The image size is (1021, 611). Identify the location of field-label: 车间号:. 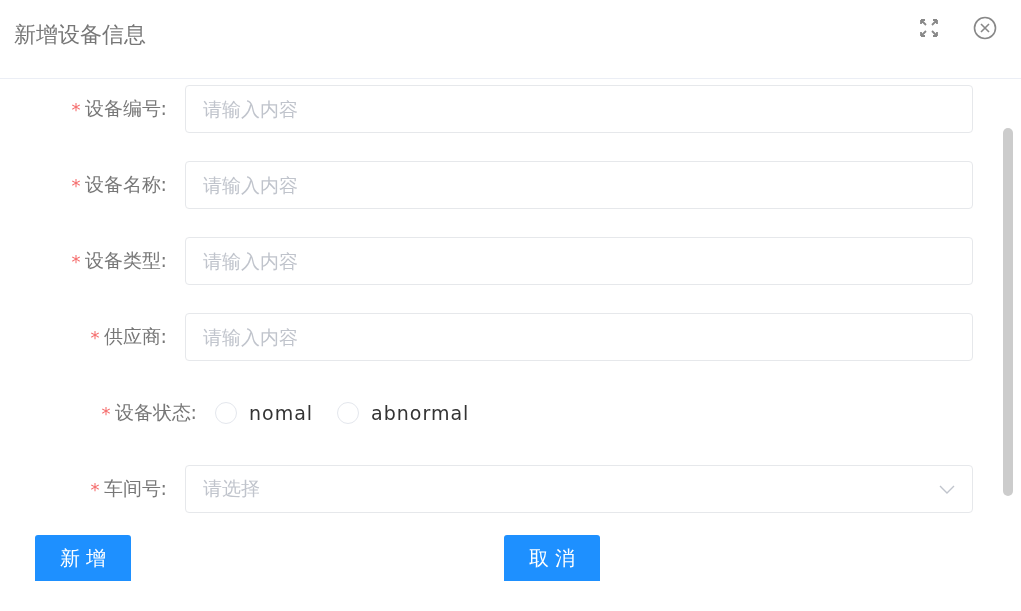
(135, 488).